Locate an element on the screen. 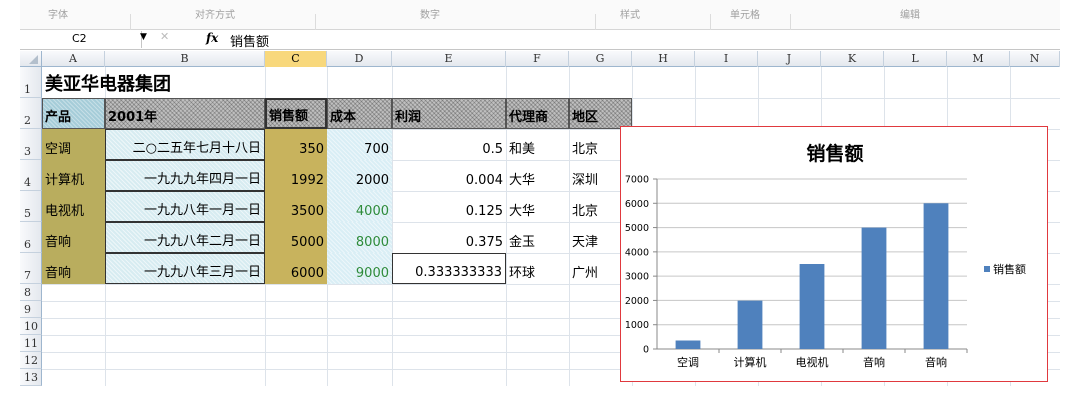 The height and width of the screenshot is (404, 1080). ribbon-group-align: 对齐方式 is located at coordinates (215, 13).